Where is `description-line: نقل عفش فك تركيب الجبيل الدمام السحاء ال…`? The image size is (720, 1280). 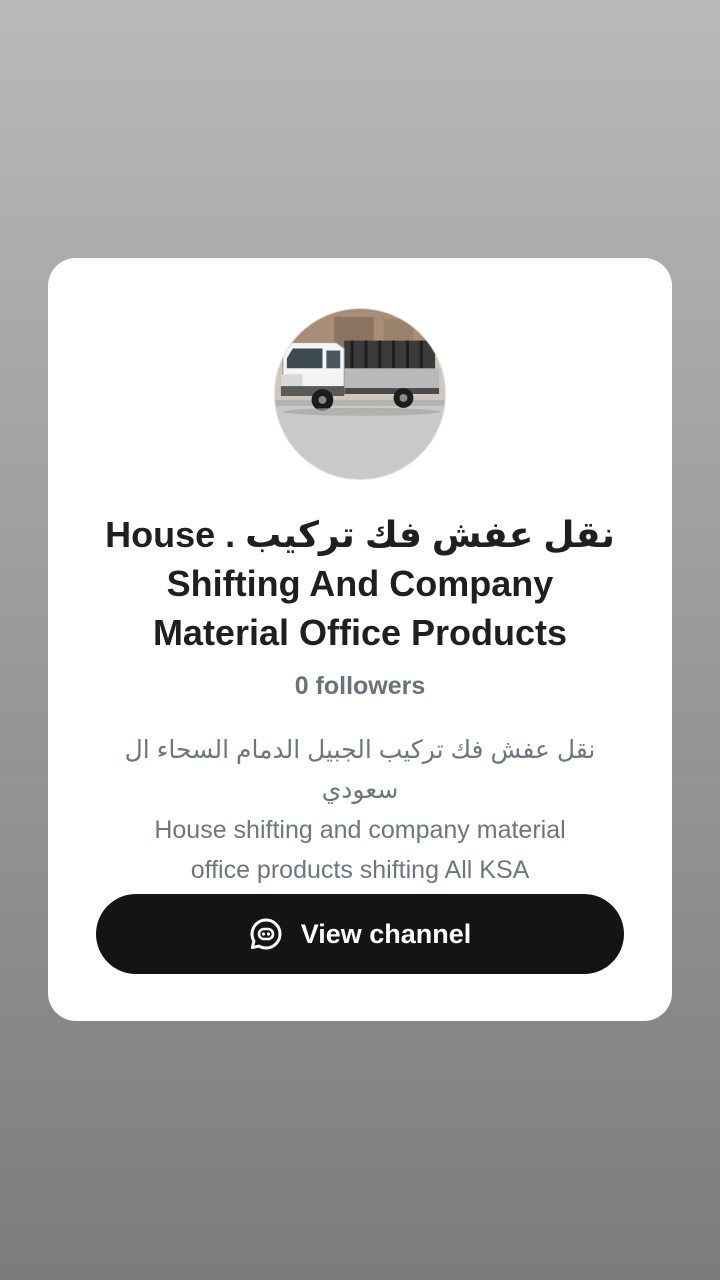 description-line: نقل عفش فك تركيب الجبيل الدمام السحاء ال… is located at coordinates (360, 770).